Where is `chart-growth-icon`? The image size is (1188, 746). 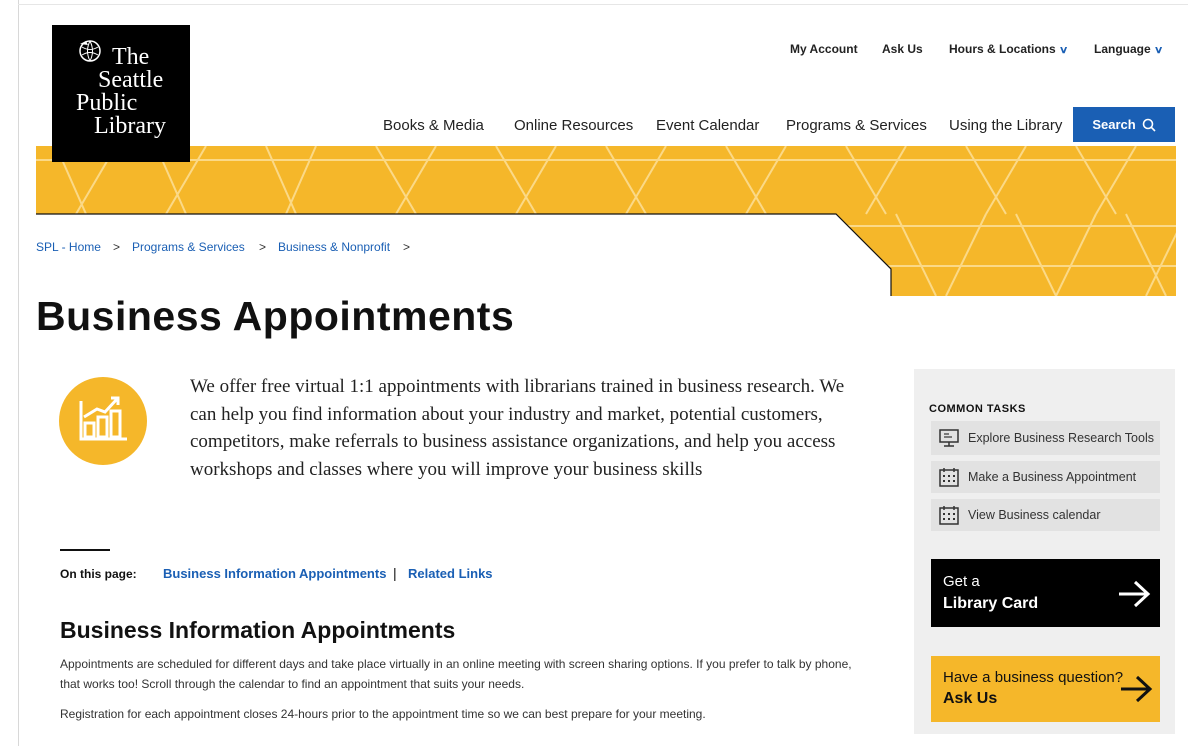 chart-growth-icon is located at coordinates (103, 418).